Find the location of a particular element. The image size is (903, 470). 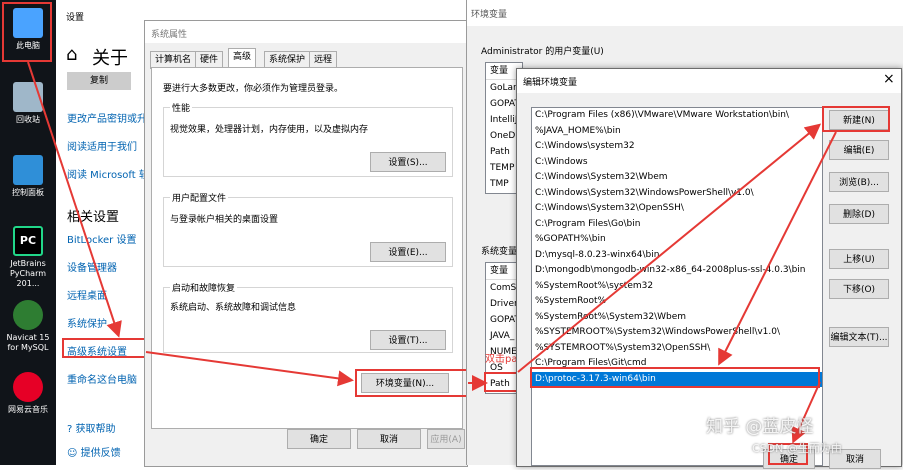

arrow-to-env-button is located at coordinates (249, 369).